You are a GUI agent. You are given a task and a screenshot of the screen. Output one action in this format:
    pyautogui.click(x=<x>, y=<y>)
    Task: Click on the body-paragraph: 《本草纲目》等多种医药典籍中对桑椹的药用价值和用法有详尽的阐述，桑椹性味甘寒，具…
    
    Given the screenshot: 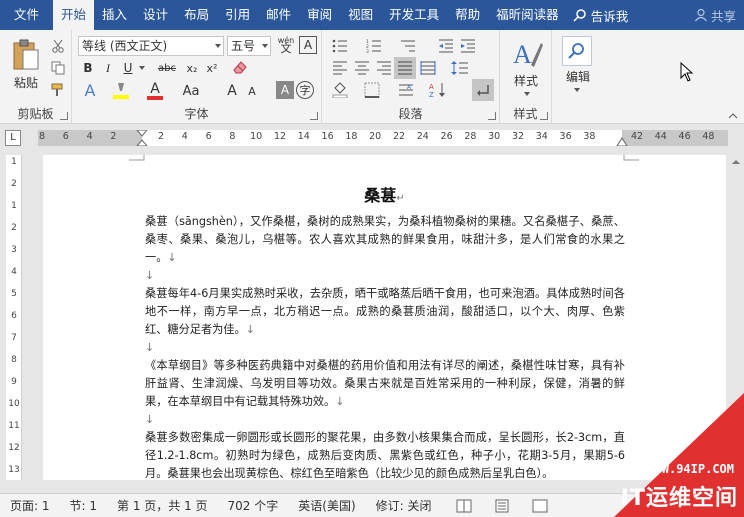 What is the action you would take?
    pyautogui.click(x=385, y=384)
    